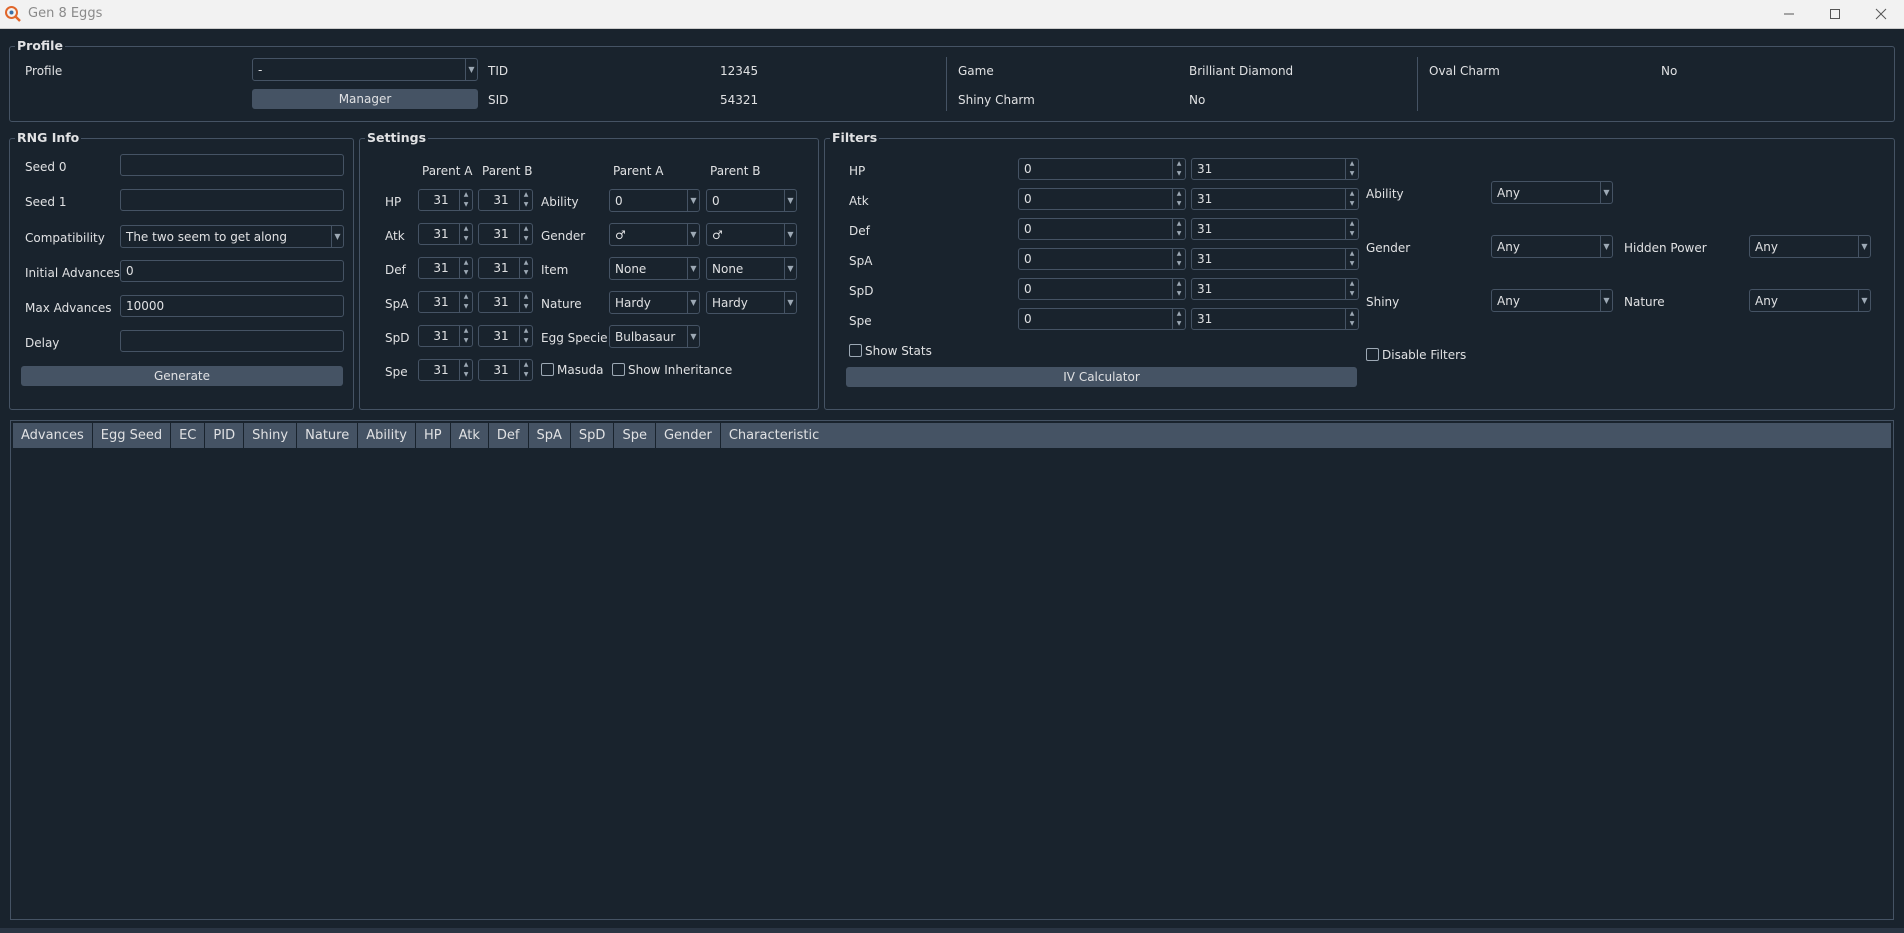 The width and height of the screenshot is (1904, 933). Describe the element at coordinates (387, 435) in the screenshot. I see `column-header-ability: Ability` at that location.